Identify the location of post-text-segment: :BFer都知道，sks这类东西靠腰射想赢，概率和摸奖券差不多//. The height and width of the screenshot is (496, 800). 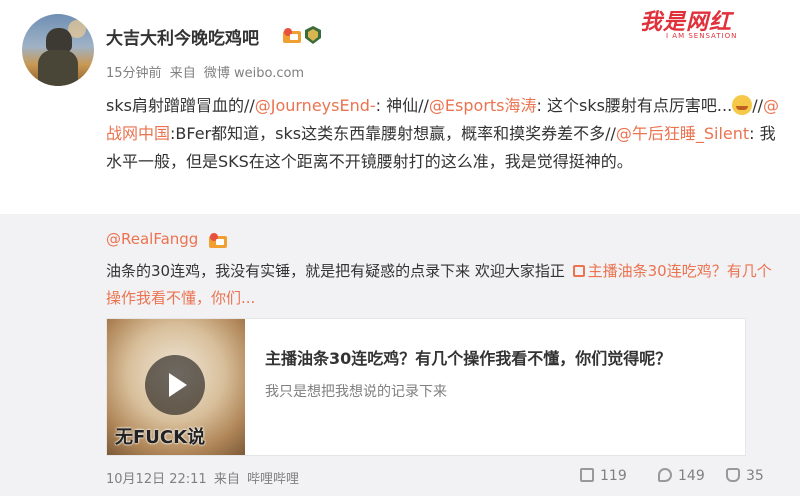
(393, 133).